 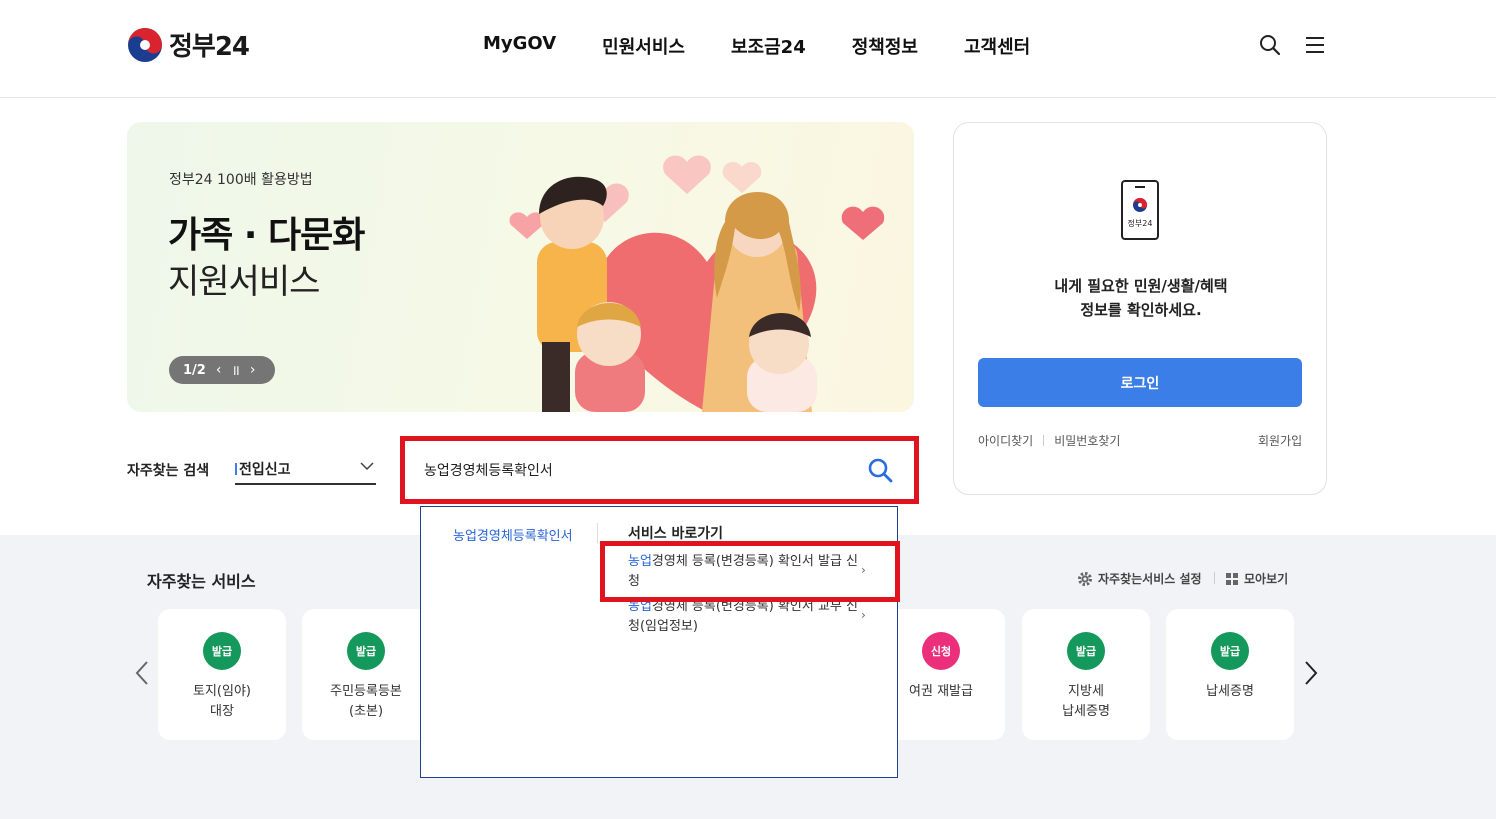 What do you see at coordinates (1086, 674) in the screenshot?
I see `service-card: 발급 지방세 납세증명` at bounding box center [1086, 674].